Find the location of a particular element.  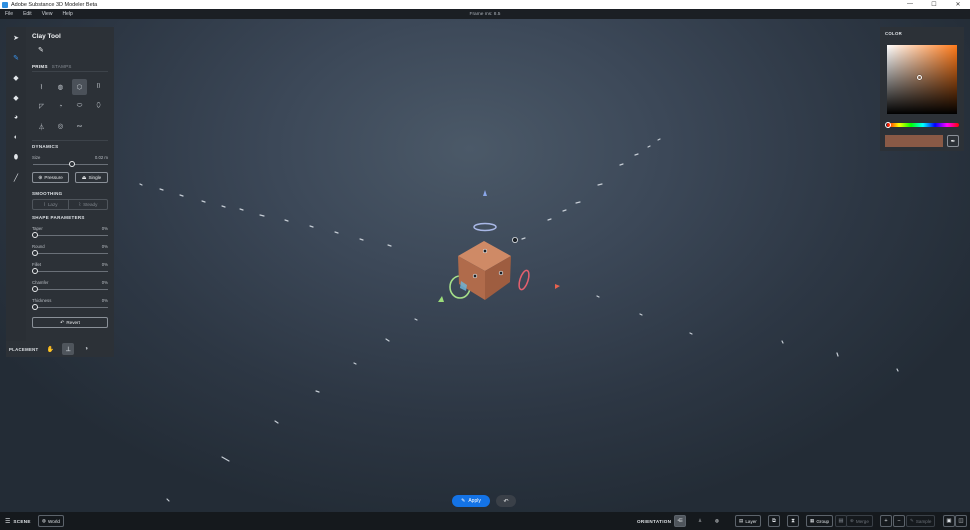

chamfer-label: Chamfer is located at coordinates (40, 282).